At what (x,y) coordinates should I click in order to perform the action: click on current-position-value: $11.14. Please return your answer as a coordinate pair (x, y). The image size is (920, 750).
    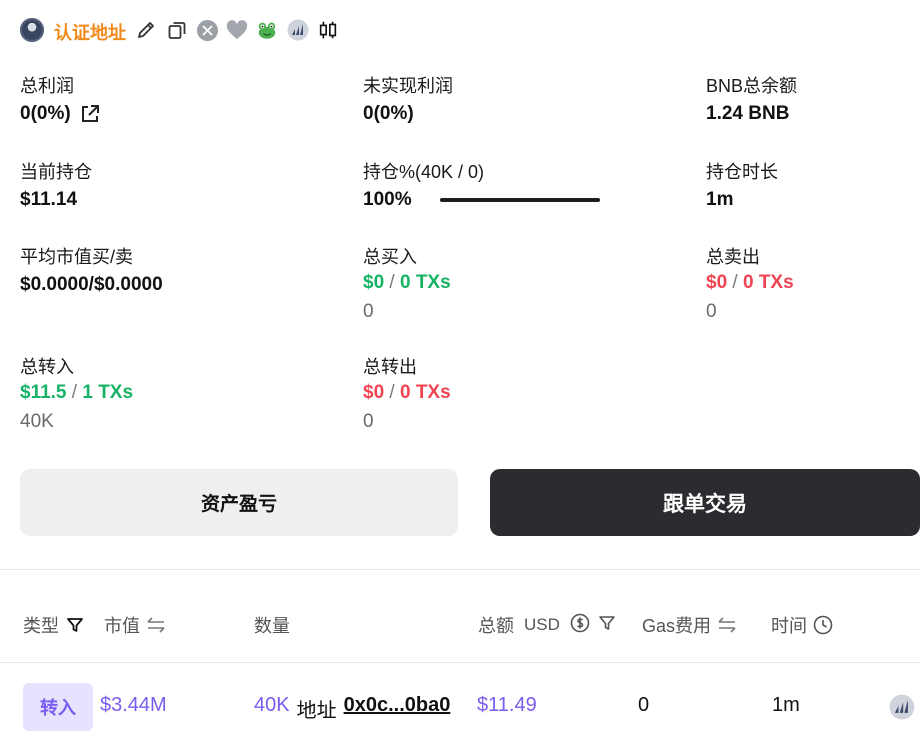
    Looking at the image, I should click on (49, 199).